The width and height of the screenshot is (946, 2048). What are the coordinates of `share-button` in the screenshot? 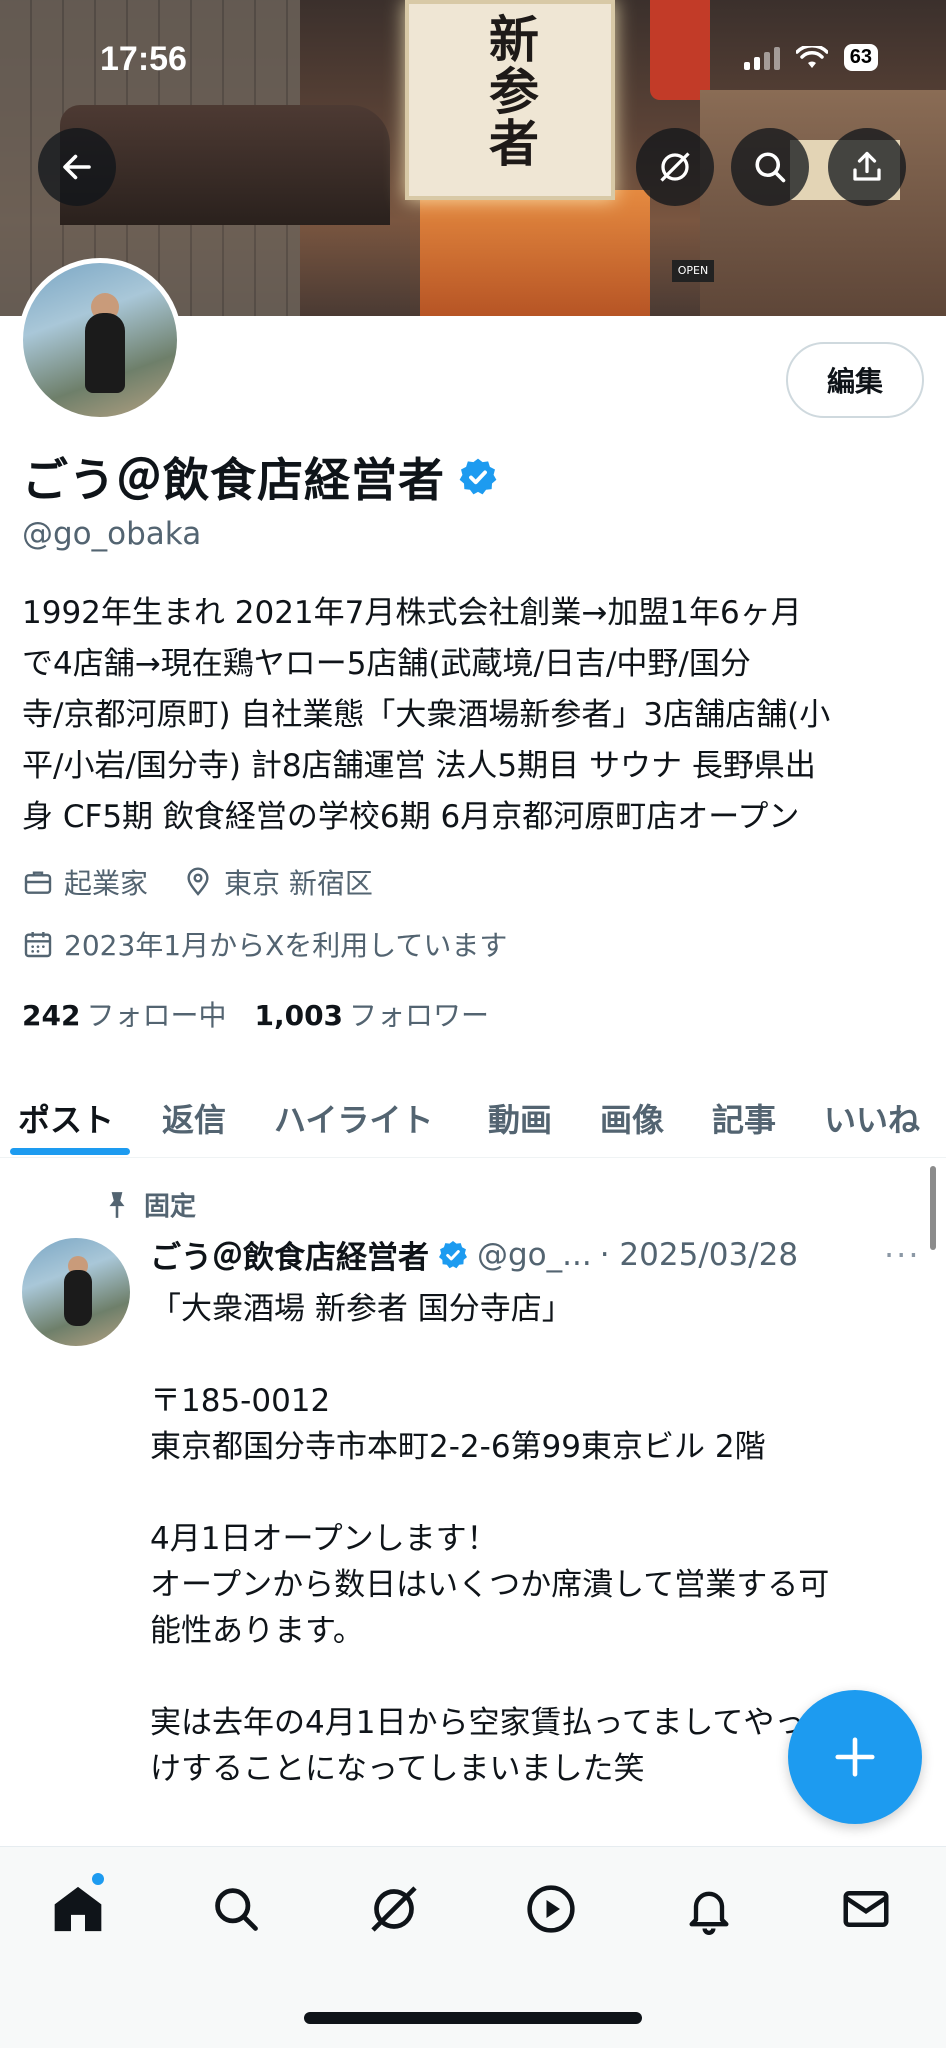 It's located at (867, 167).